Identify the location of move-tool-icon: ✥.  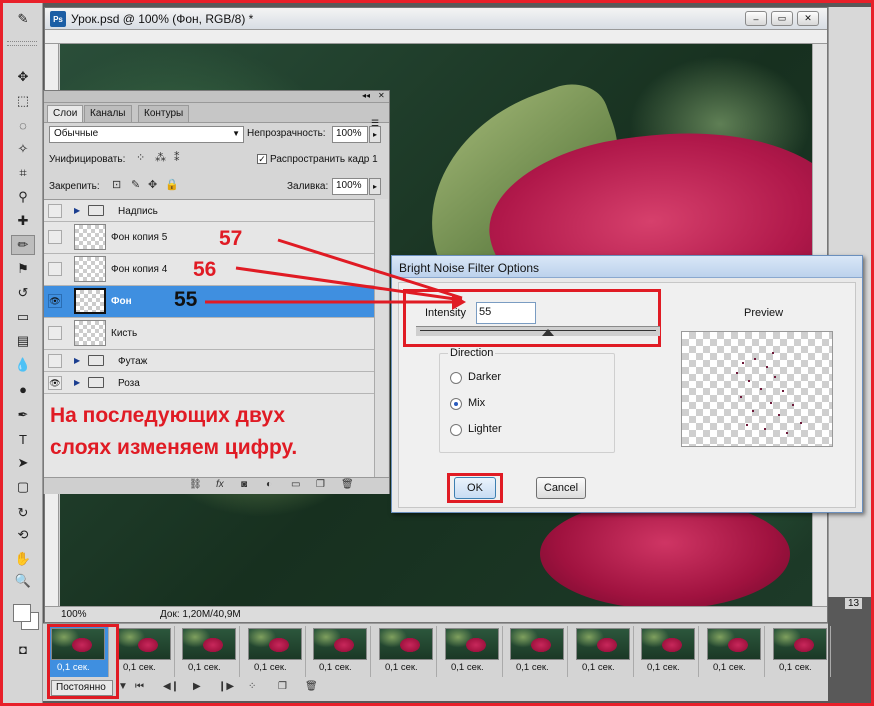
(23, 77).